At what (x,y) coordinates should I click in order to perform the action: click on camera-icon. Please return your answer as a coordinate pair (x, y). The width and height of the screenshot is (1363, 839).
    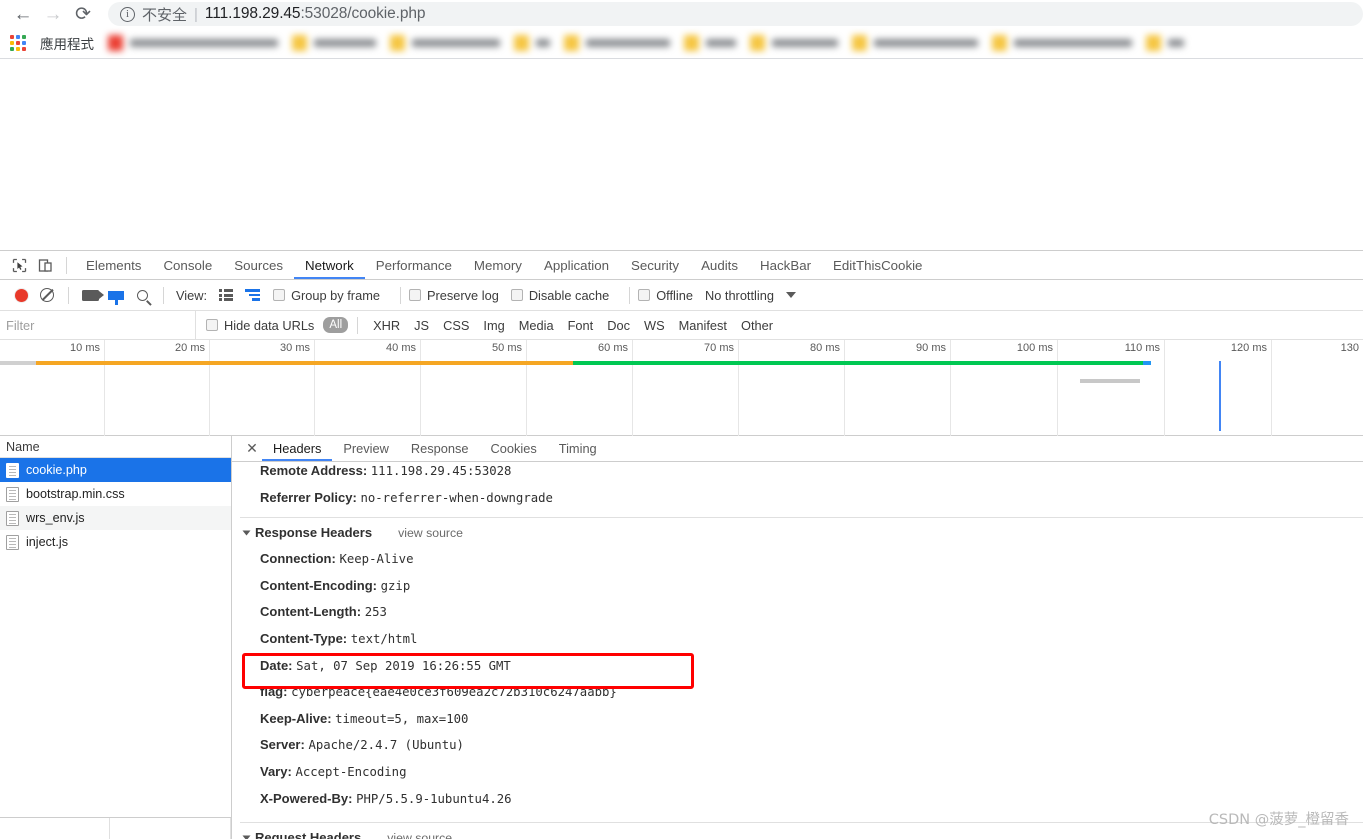
    Looking at the image, I should click on (90, 295).